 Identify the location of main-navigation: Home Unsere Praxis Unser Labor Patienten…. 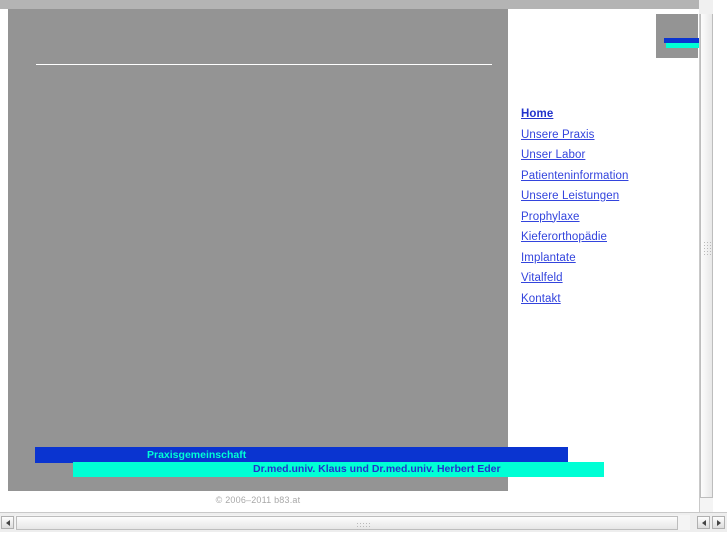
(611, 206).